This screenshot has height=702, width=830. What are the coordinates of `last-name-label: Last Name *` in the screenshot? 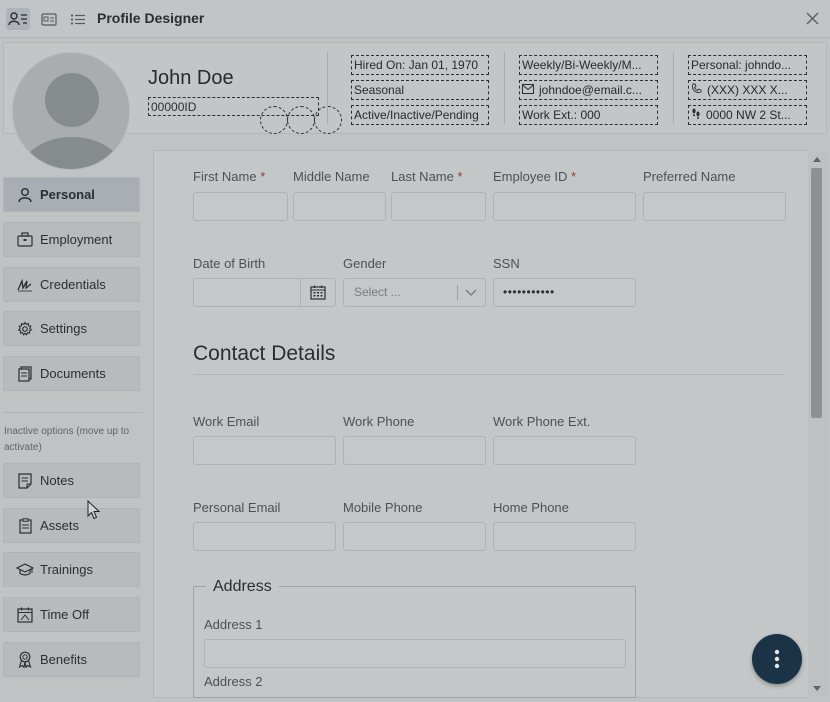 It's located at (427, 176).